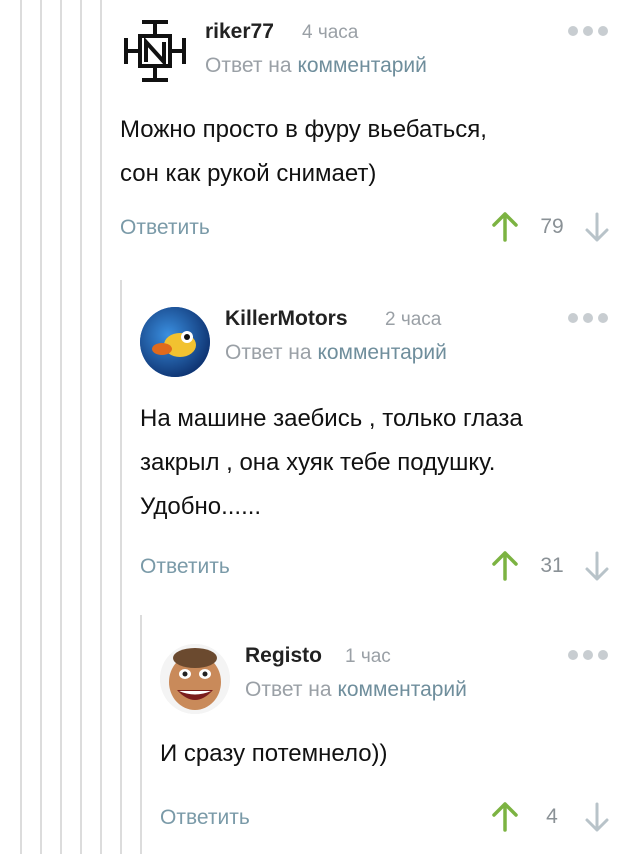 The height and width of the screenshot is (854, 640). I want to click on comment-username: riker77, so click(239, 32).